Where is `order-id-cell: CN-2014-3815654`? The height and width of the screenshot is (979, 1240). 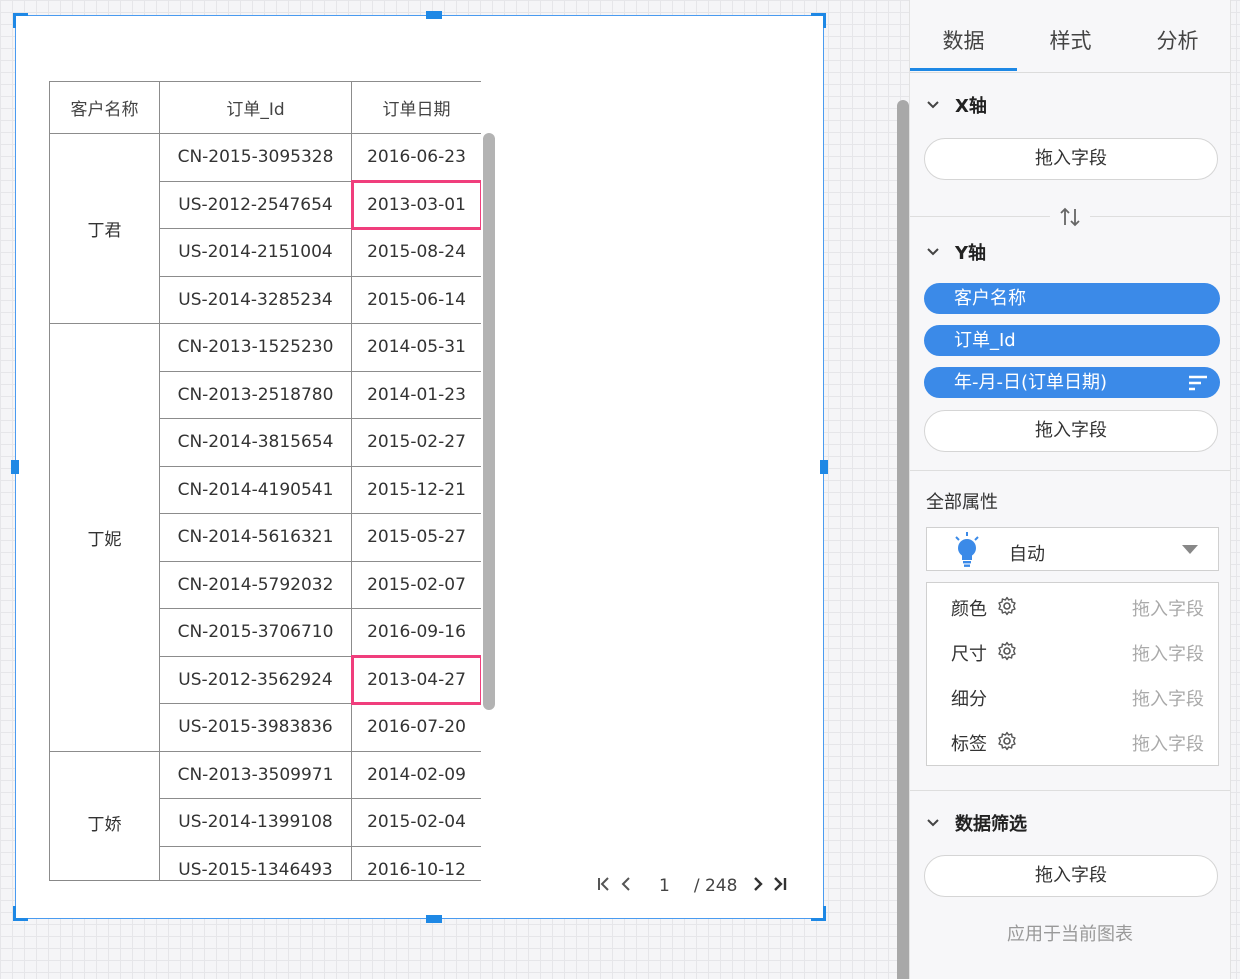
order-id-cell: CN-2014-3815654 is located at coordinates (255, 442).